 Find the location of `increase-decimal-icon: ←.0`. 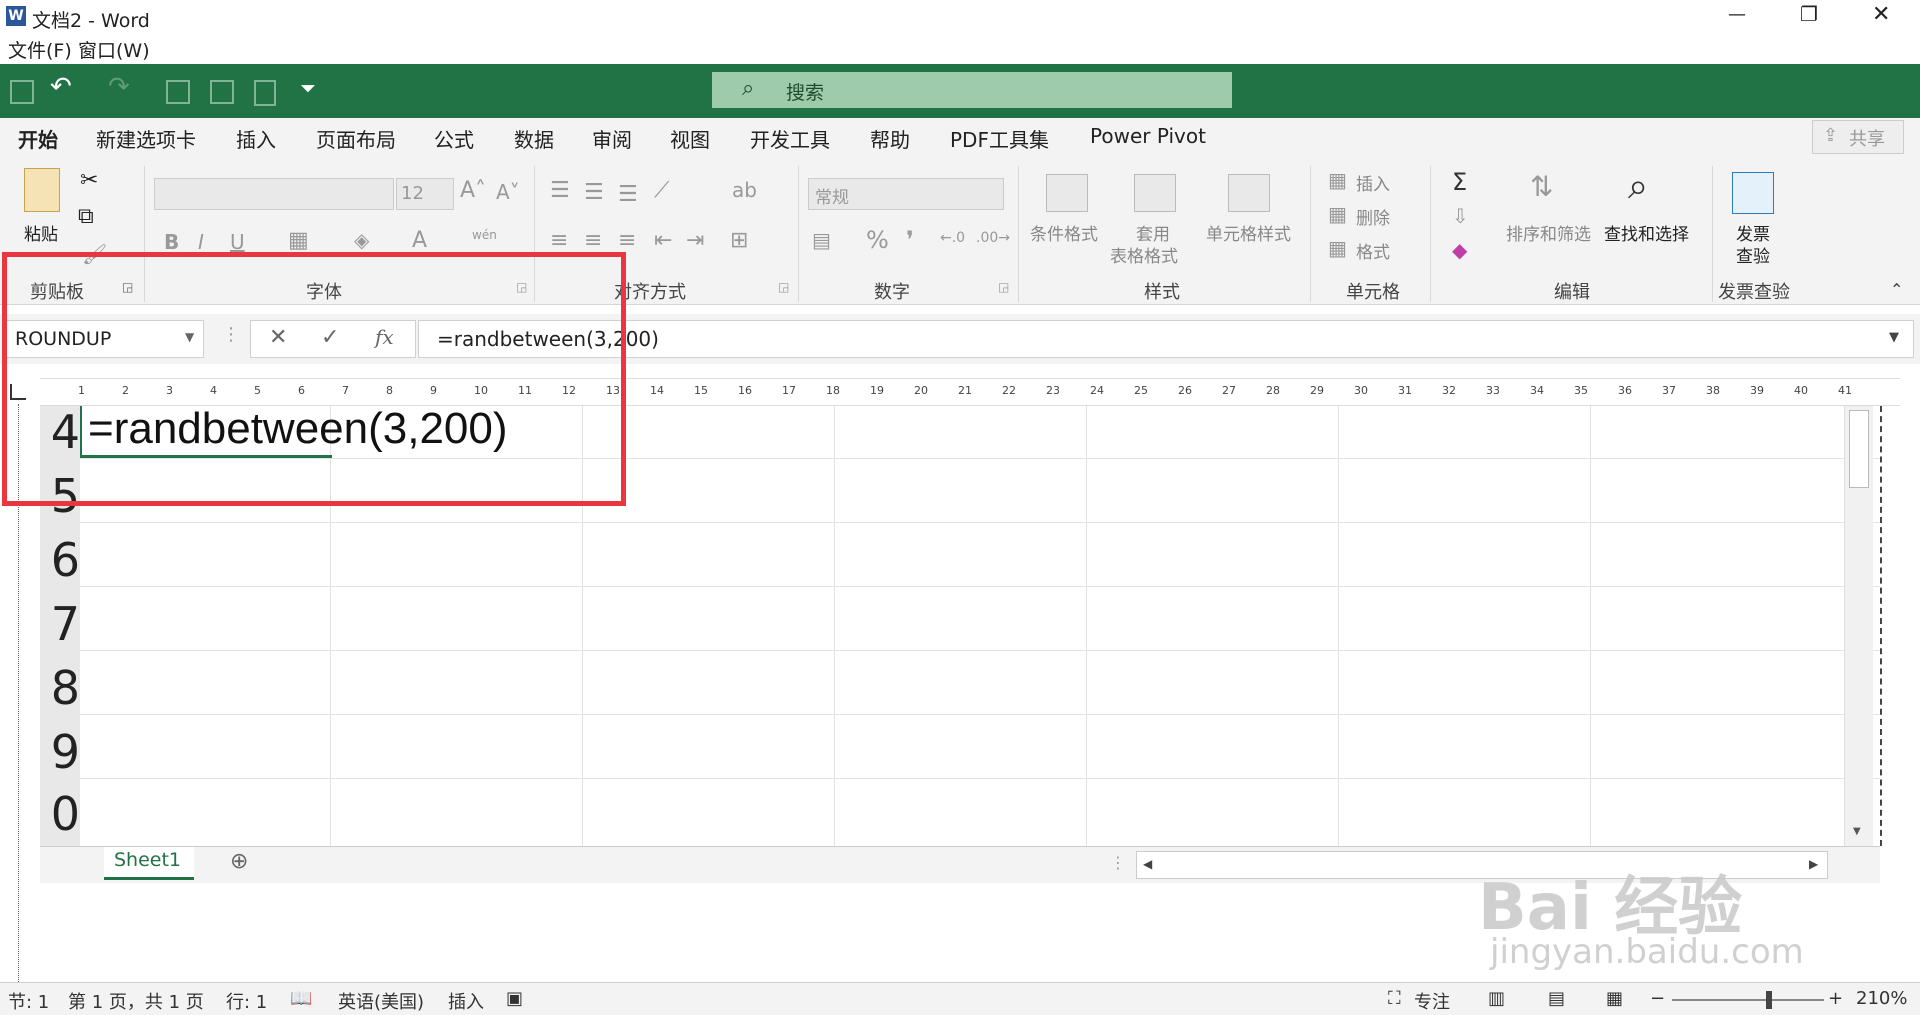

increase-decimal-icon: ←.0 is located at coordinates (952, 238).